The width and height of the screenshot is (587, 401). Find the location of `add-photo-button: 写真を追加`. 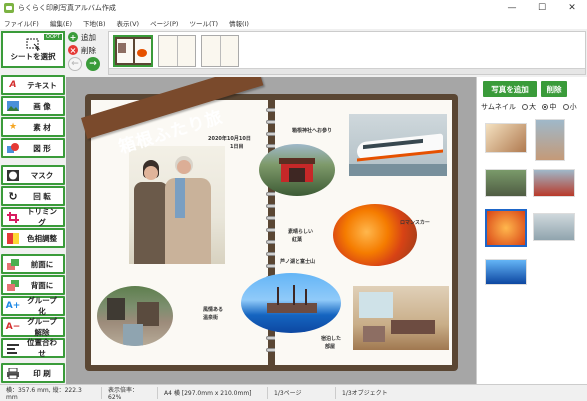

add-photo-button: 写真を追加 is located at coordinates (510, 89).